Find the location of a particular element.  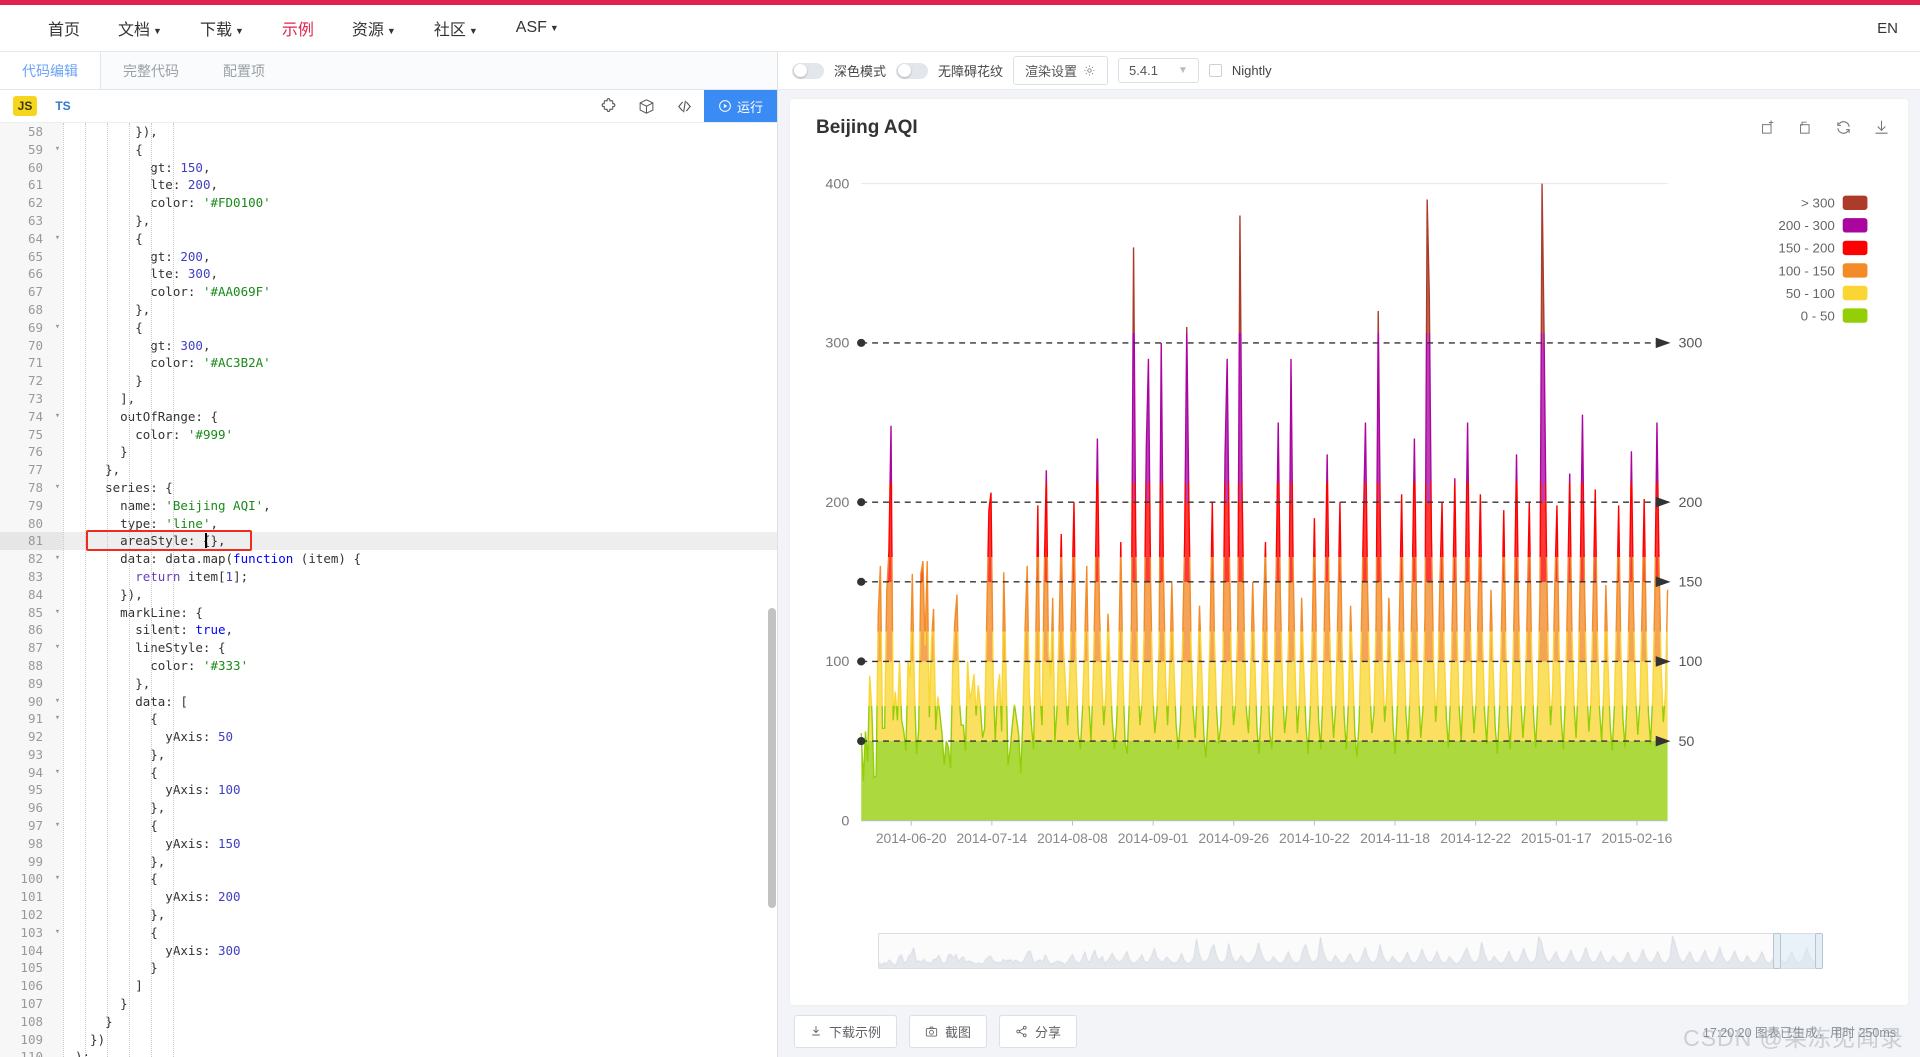

line-number: 69 is located at coordinates (26, 327).